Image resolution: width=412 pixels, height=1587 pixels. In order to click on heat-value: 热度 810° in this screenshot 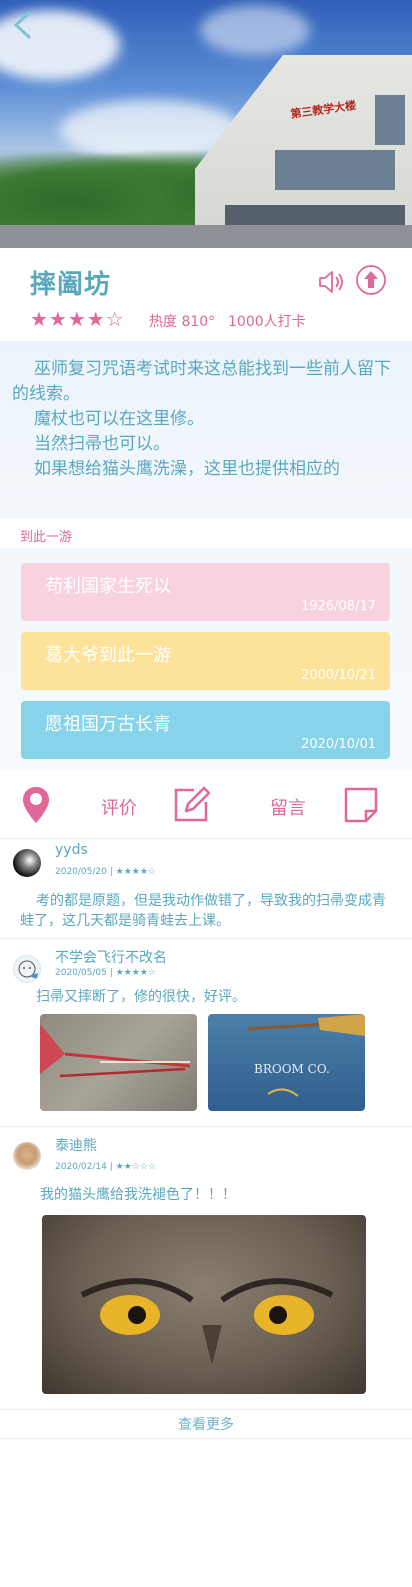, I will do `click(182, 322)`.